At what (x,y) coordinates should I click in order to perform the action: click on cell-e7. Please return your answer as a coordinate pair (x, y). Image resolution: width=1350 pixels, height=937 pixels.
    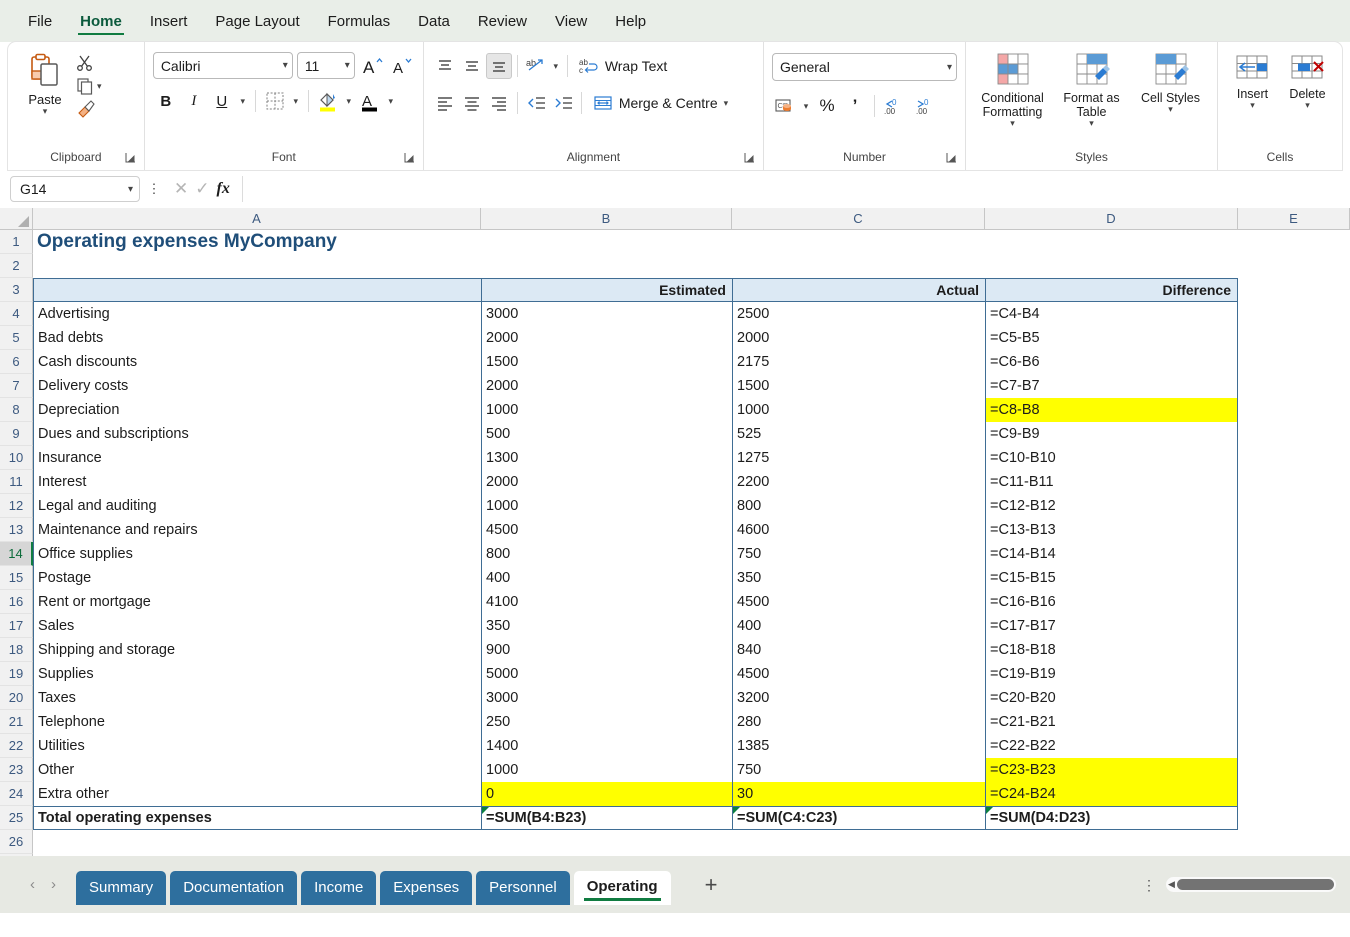
    Looking at the image, I should click on (1294, 386).